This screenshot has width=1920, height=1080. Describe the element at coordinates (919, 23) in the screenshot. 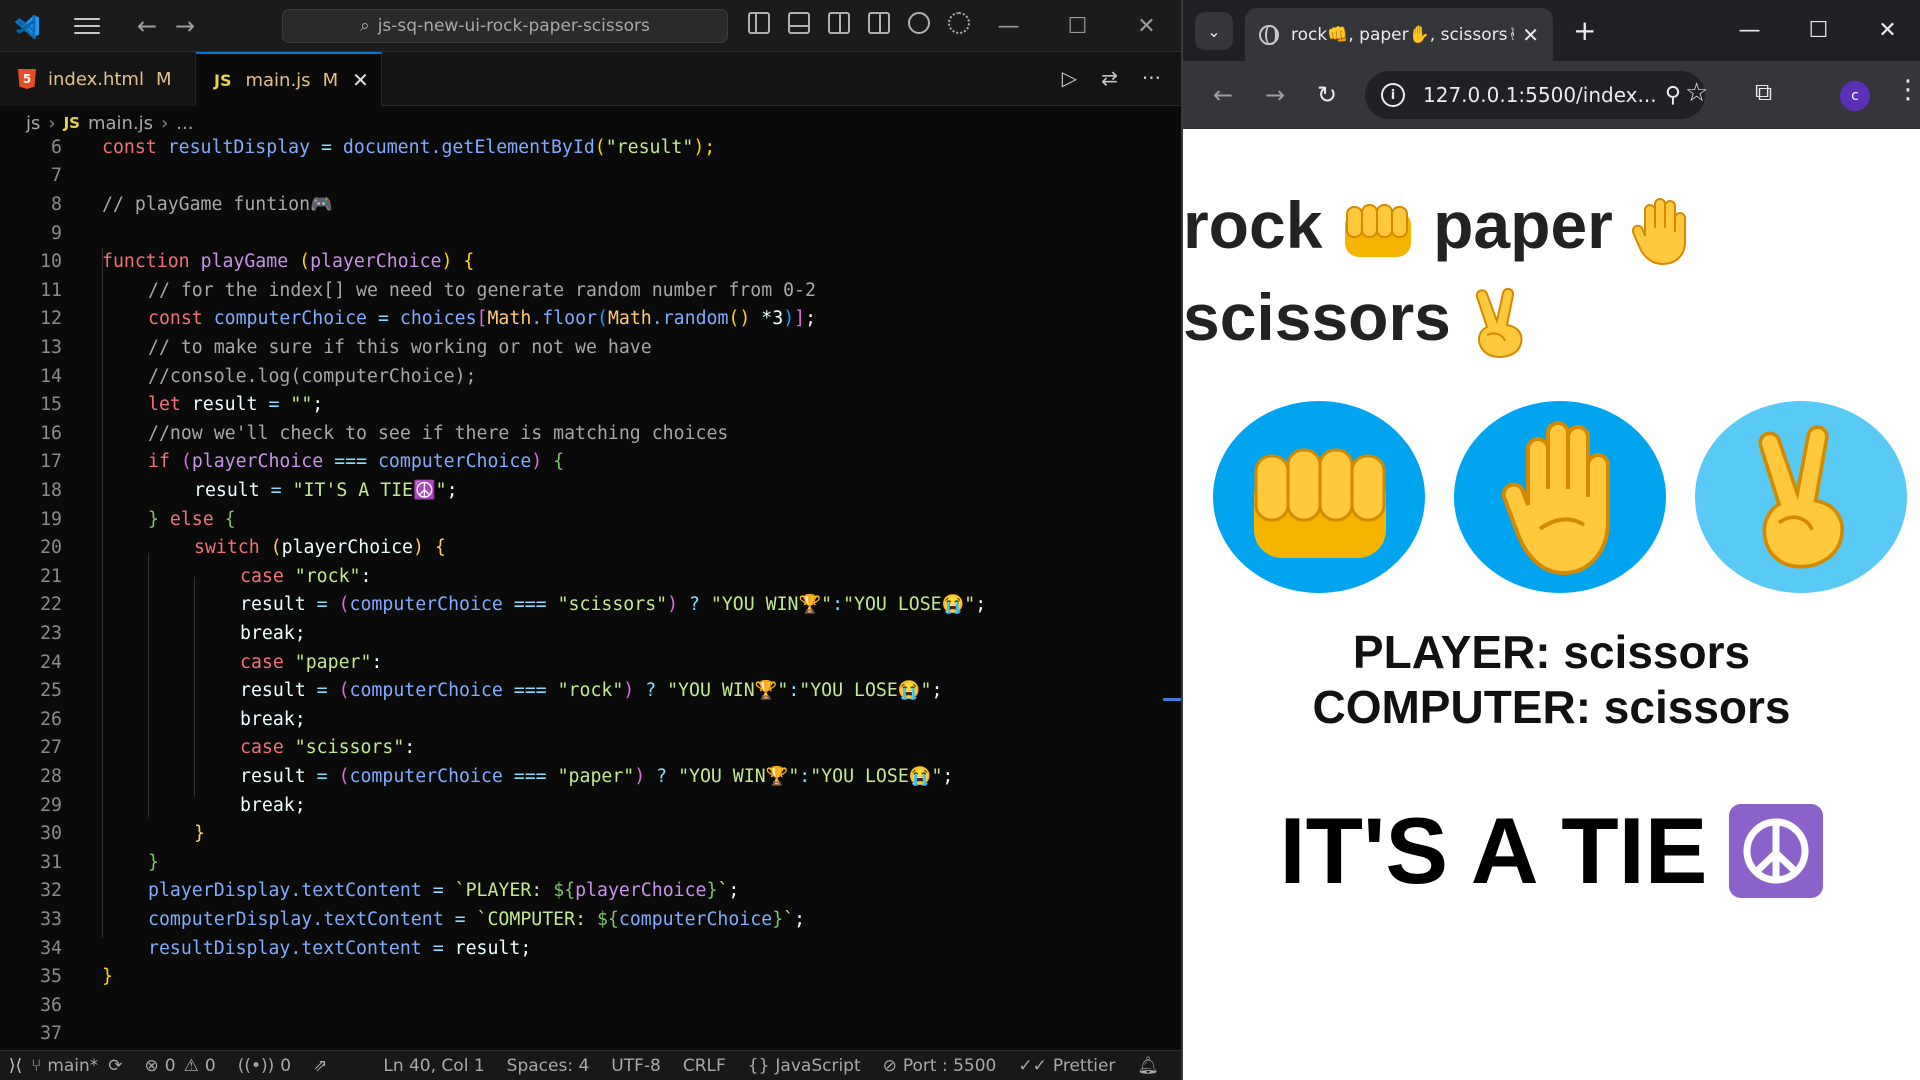

I see `accounts-icon` at that location.